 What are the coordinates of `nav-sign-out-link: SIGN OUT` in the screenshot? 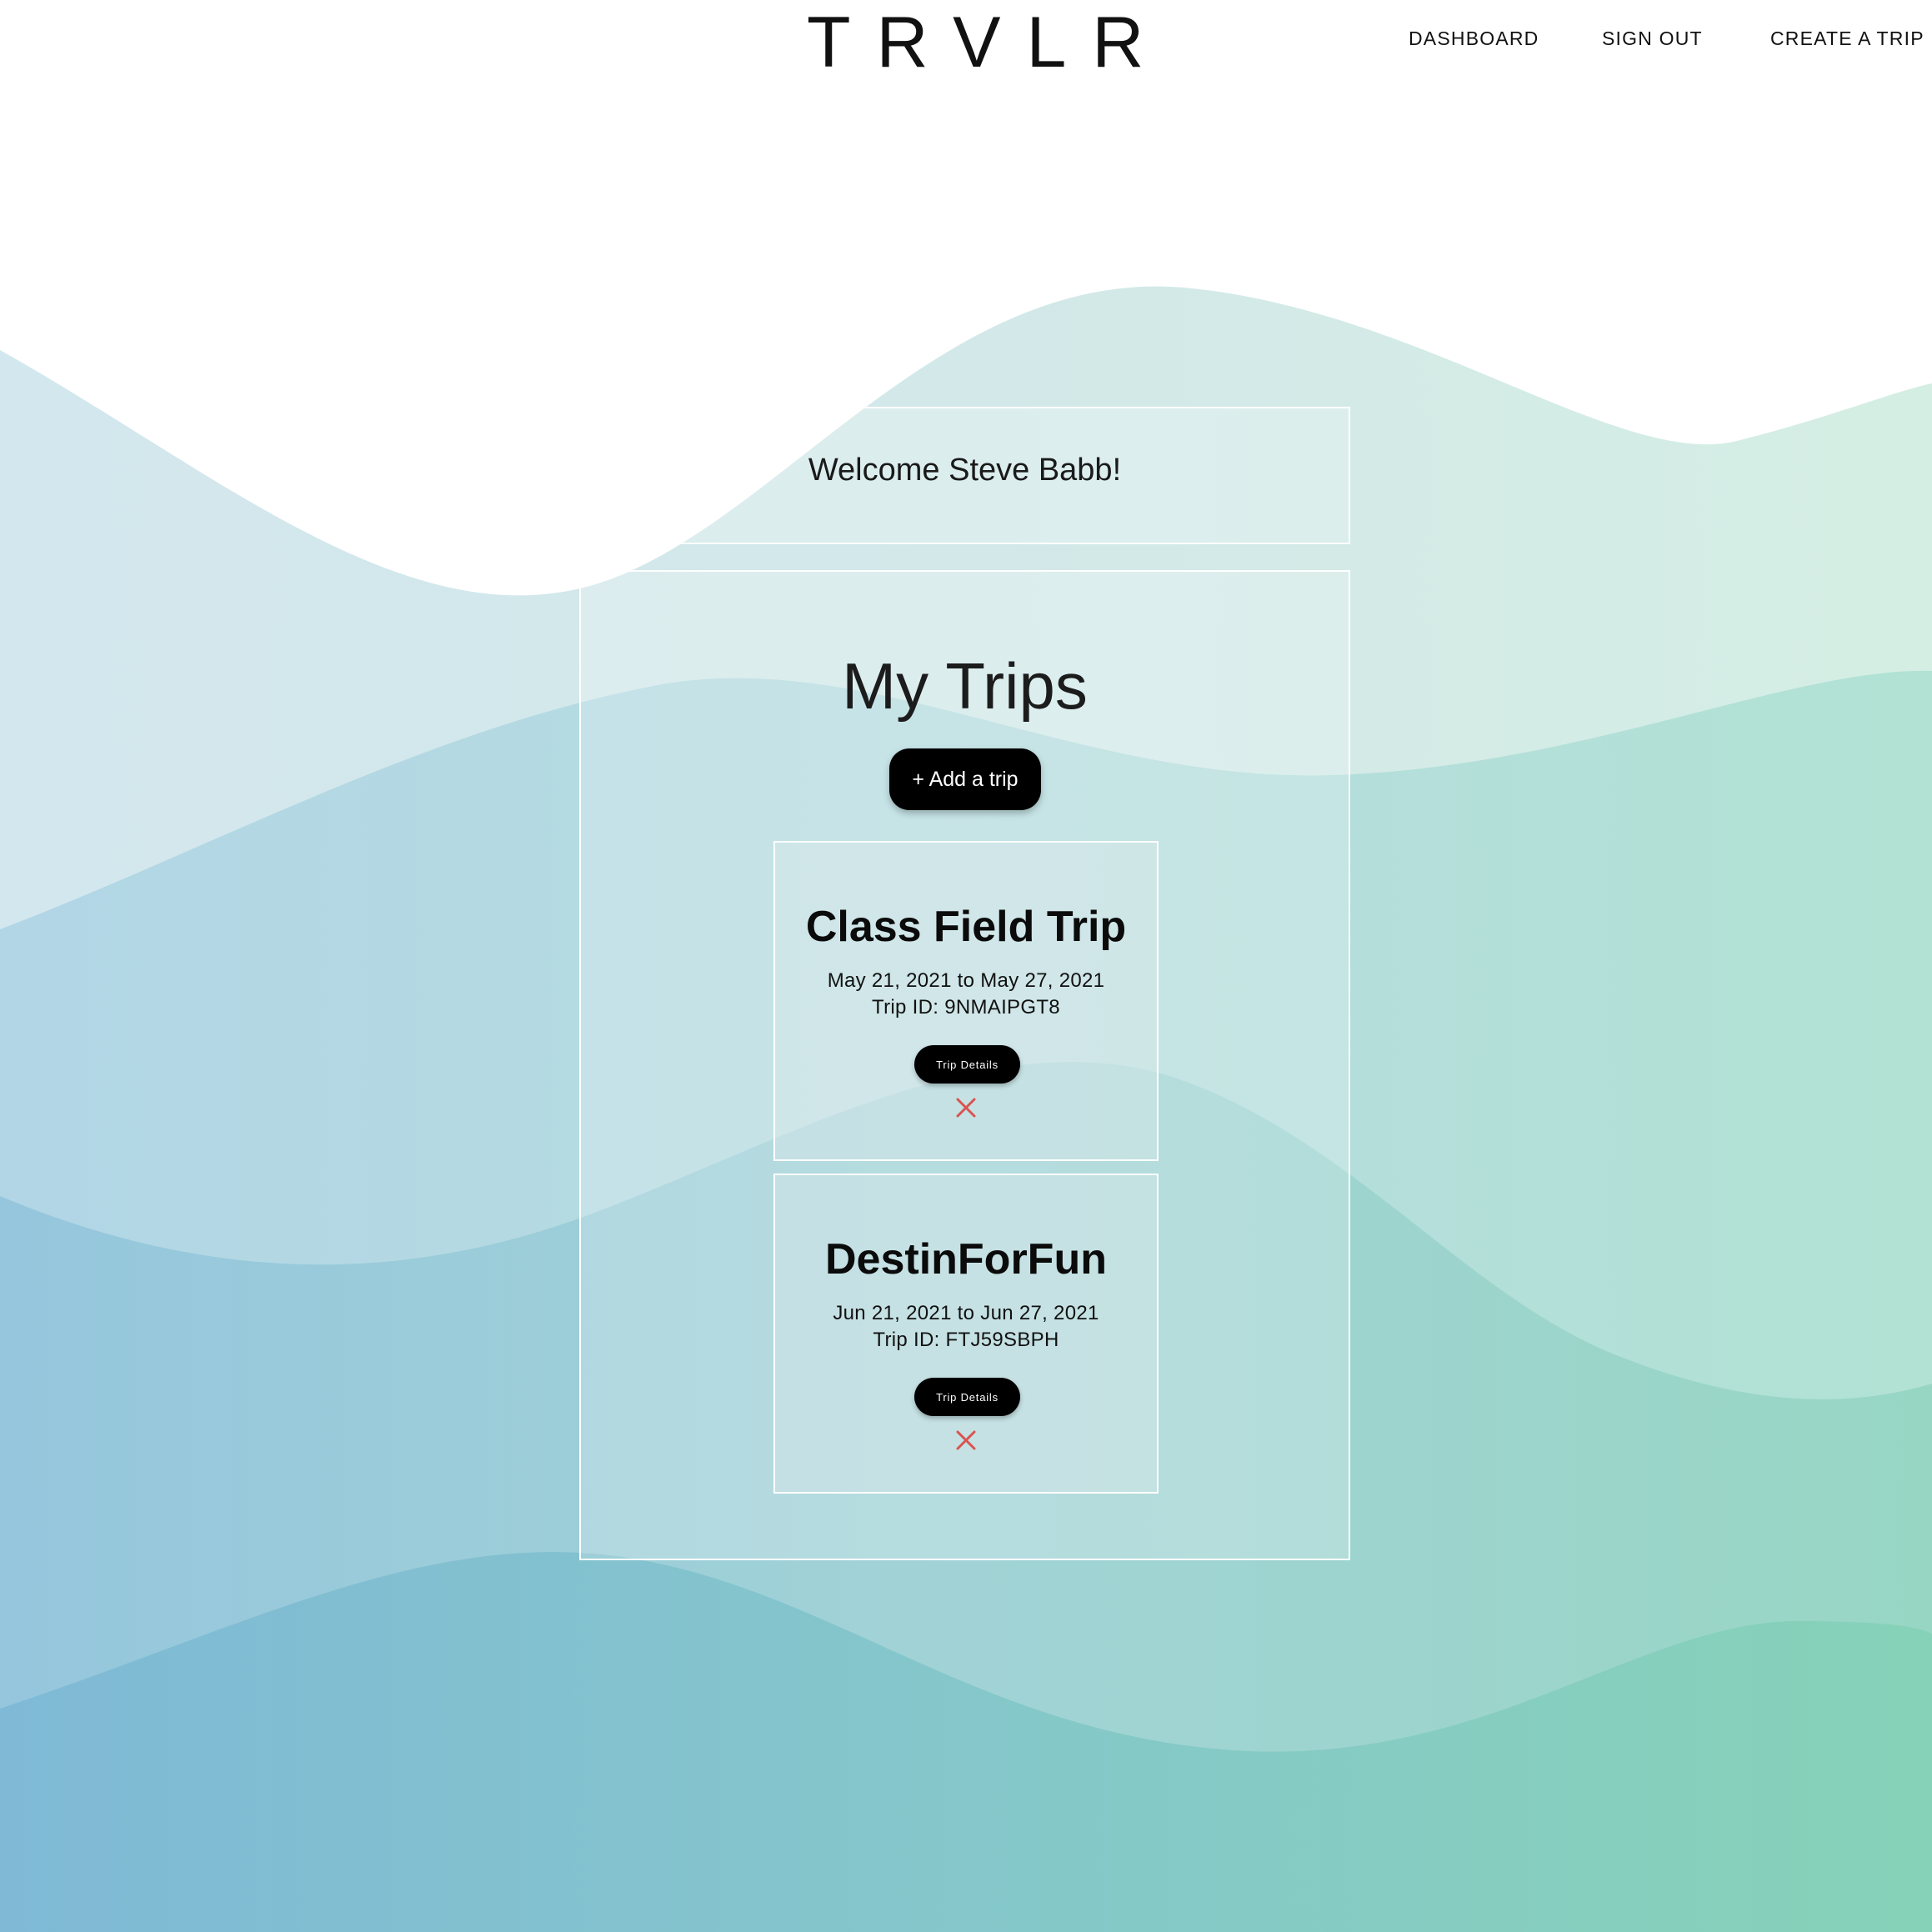 It's located at (1653, 38).